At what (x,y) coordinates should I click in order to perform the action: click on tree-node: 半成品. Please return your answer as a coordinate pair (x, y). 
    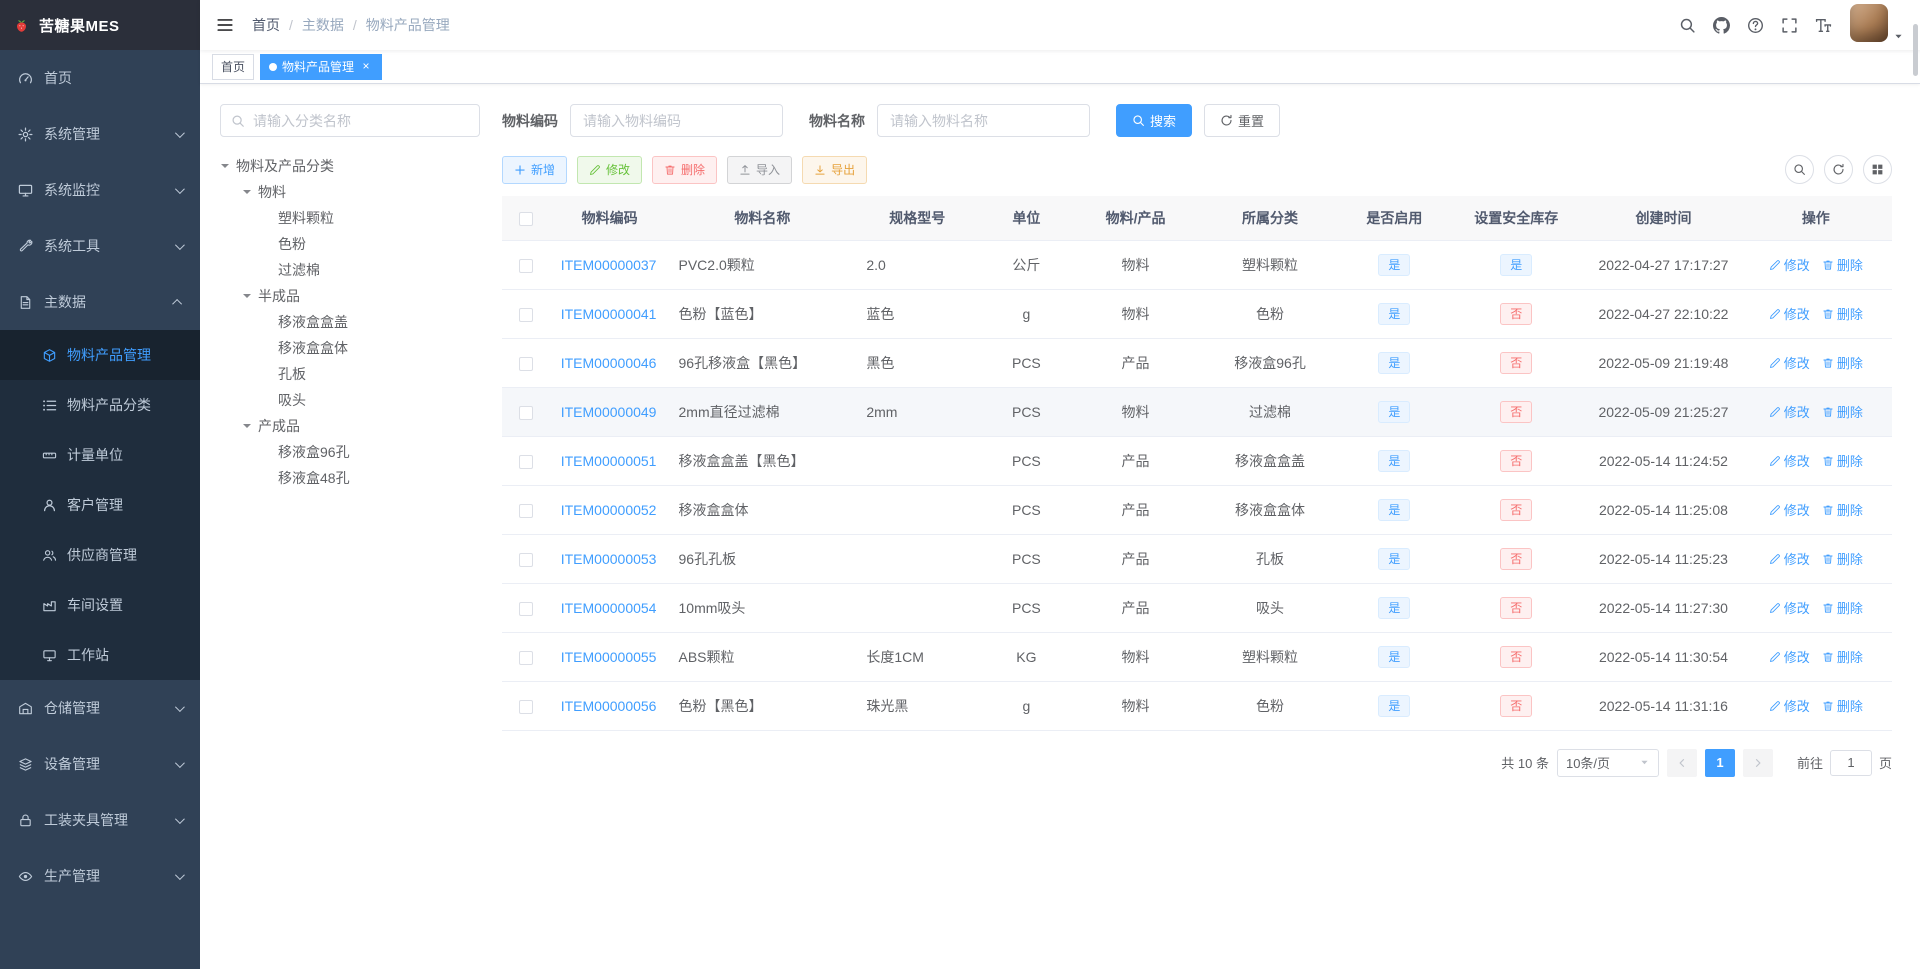
    Looking at the image, I should click on (350, 296).